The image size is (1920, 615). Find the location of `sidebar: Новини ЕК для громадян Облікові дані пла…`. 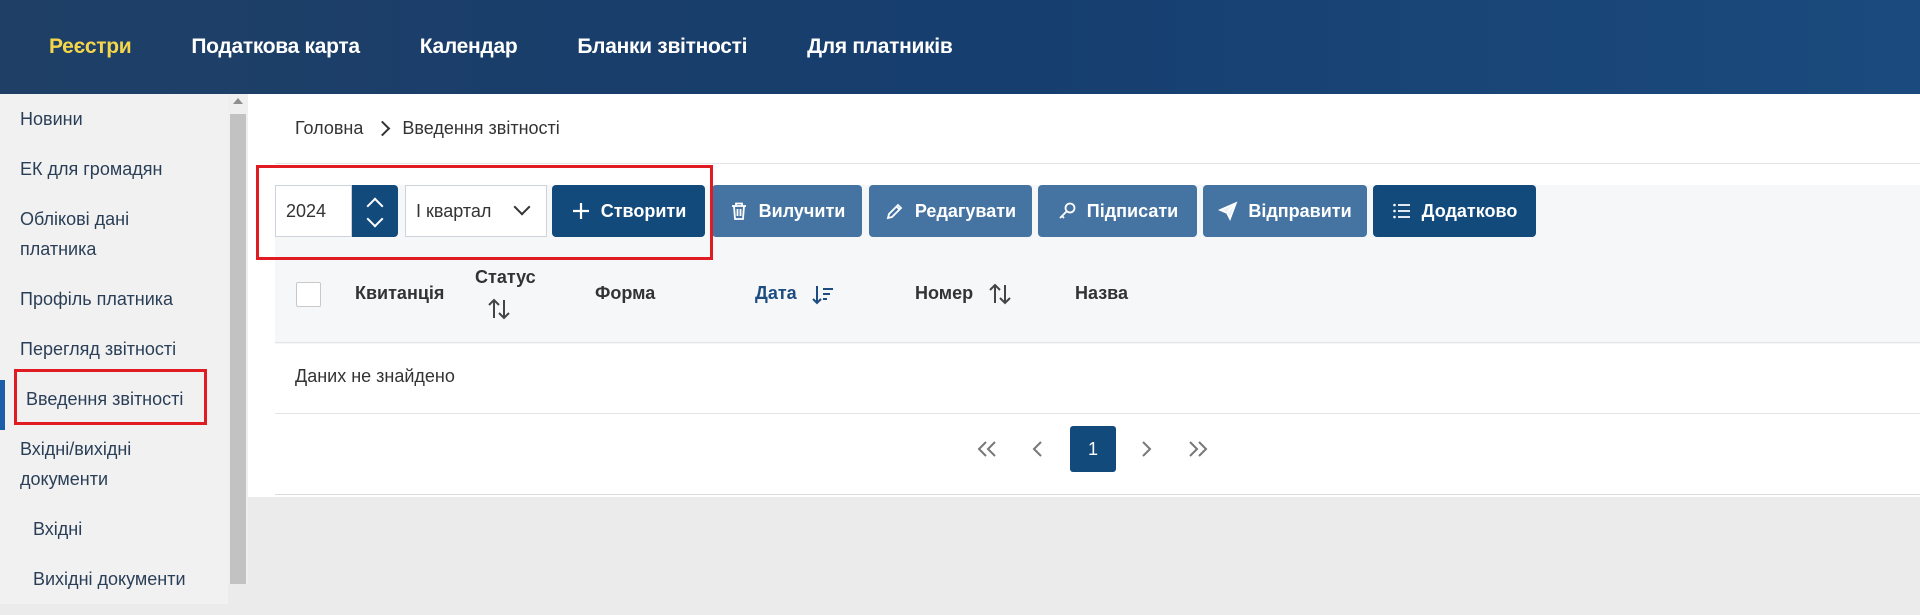

sidebar: Новини ЕК для громадян Облікові дані пла… is located at coordinates (114, 349).